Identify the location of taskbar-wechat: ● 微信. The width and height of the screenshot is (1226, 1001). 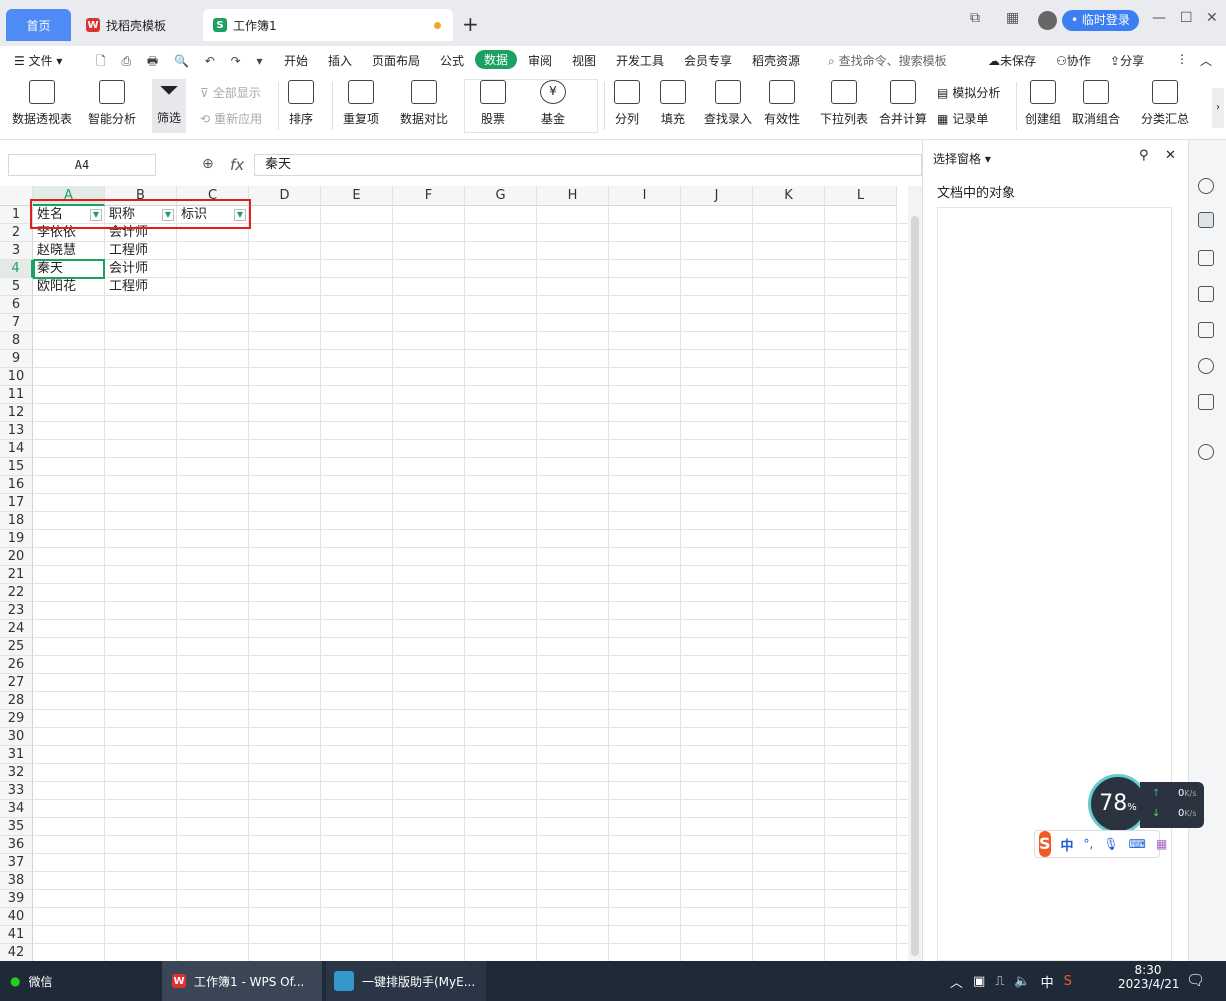
(79, 981).